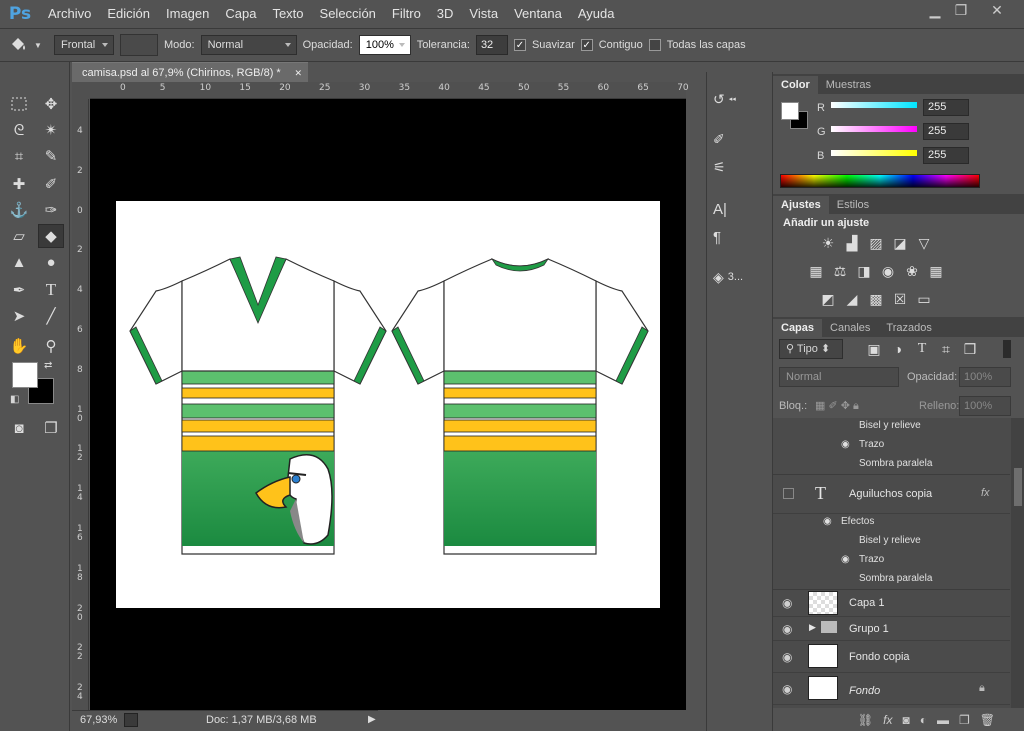 Image resolution: width=1024 pixels, height=731 pixels. What do you see at coordinates (248, 45) in the screenshot?
I see `mode-select: Normal` at bounding box center [248, 45].